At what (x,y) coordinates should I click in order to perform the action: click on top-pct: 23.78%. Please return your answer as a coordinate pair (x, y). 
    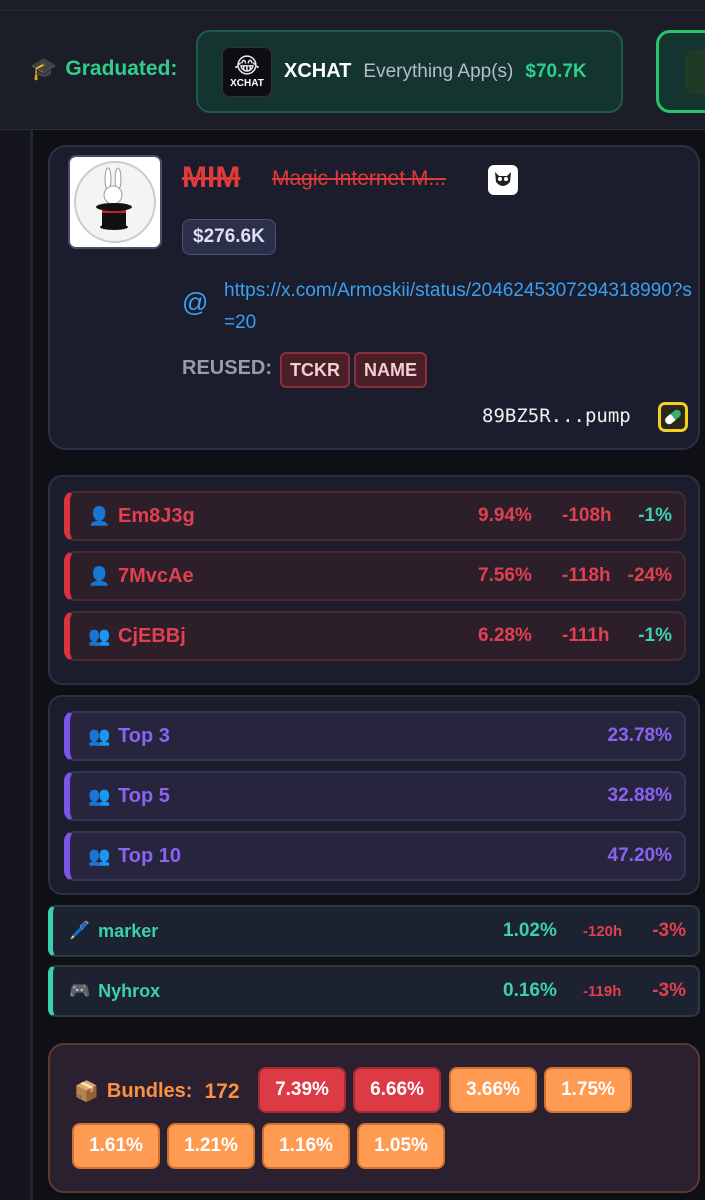
    Looking at the image, I should click on (639, 735).